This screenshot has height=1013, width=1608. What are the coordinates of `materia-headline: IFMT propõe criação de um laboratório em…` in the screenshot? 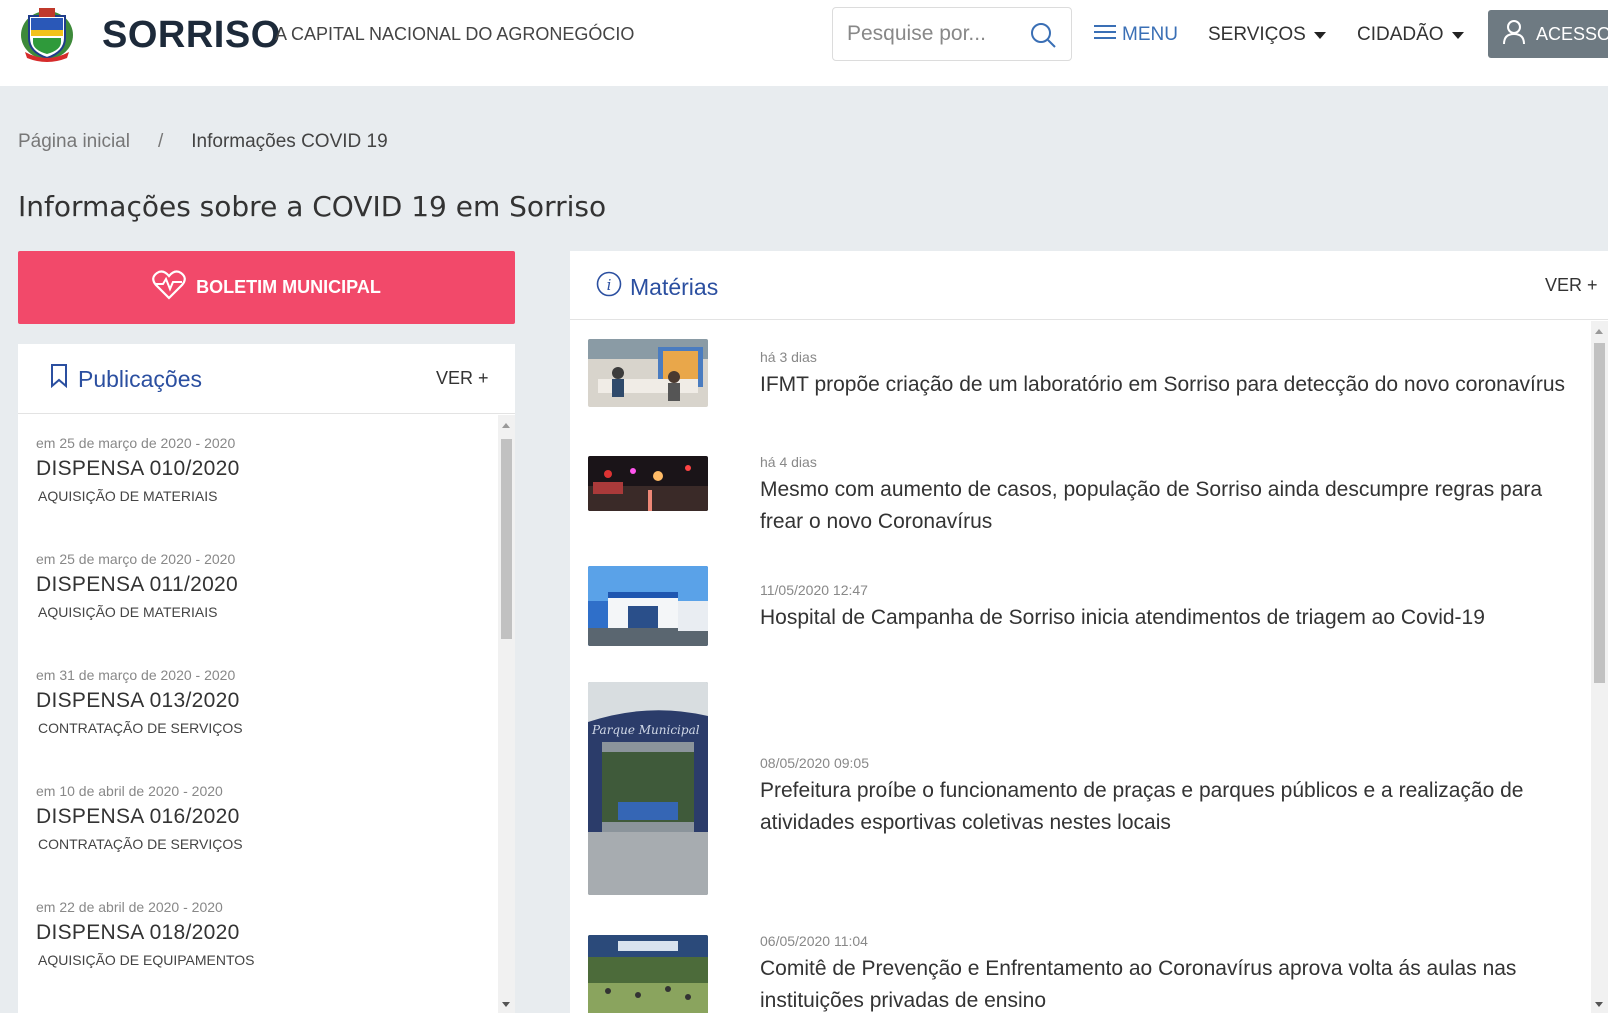 It's located at (1165, 385).